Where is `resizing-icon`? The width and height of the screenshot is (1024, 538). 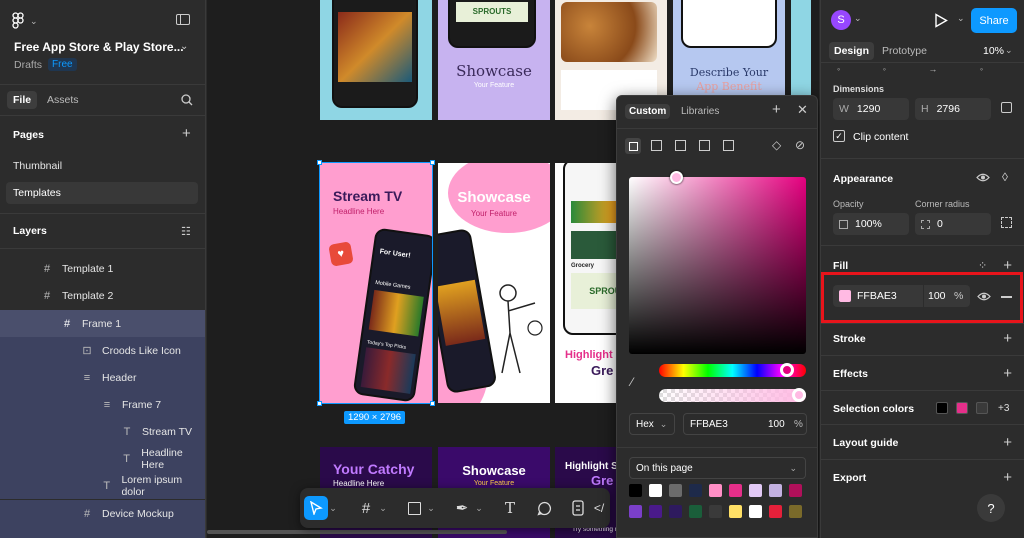
resizing-icon is located at coordinates (1006, 107).